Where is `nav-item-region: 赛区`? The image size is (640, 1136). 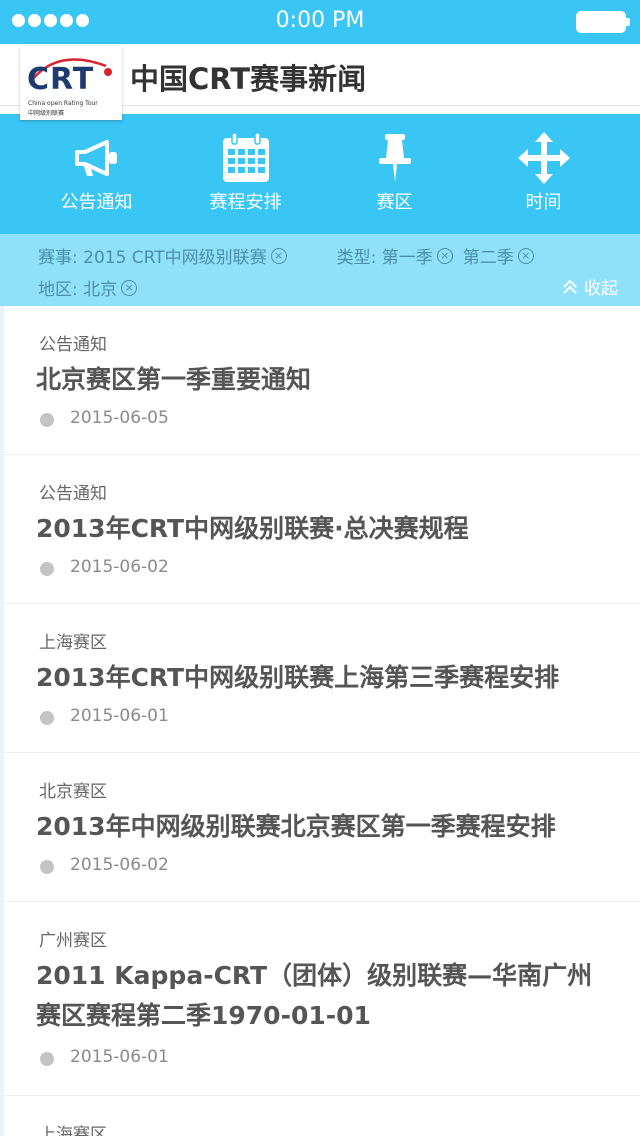 nav-item-region: 赛区 is located at coordinates (394, 174).